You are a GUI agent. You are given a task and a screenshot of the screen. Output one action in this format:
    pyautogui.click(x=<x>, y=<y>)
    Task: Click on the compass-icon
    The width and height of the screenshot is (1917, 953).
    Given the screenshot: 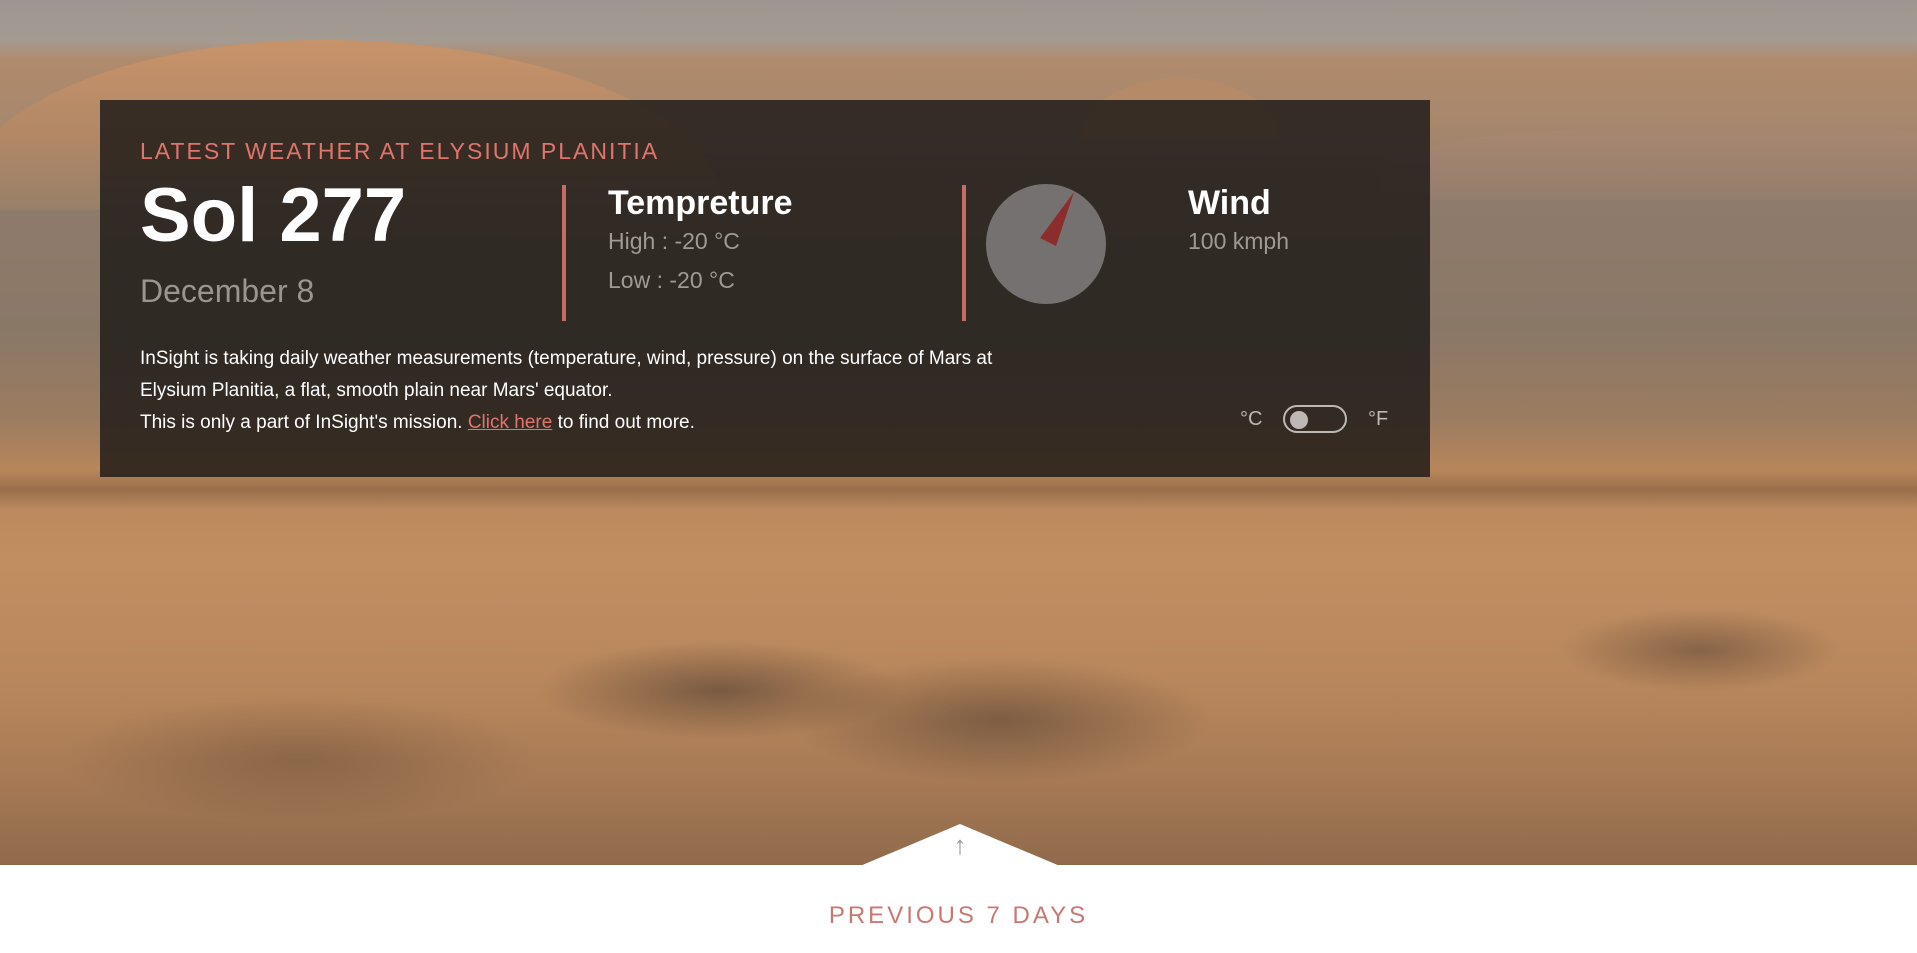 What is the action you would take?
    pyautogui.click(x=1046, y=244)
    